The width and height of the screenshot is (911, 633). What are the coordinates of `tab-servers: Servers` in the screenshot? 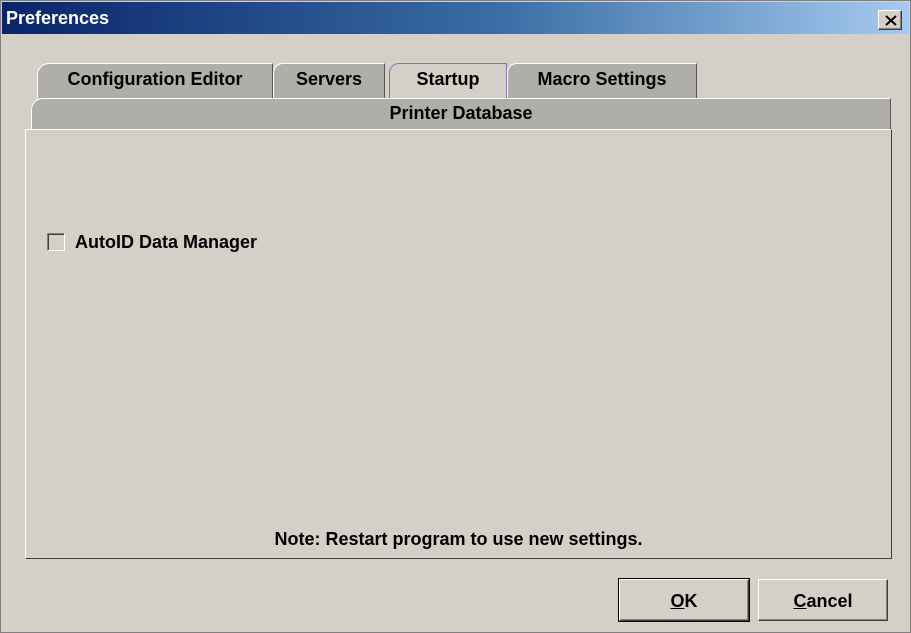 It's located at (329, 80).